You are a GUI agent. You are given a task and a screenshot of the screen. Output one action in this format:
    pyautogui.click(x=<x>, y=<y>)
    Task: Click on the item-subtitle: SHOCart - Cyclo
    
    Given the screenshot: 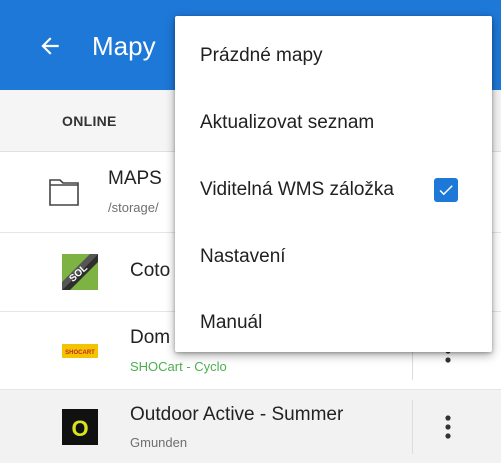 What is the action you would take?
    pyautogui.click(x=178, y=366)
    